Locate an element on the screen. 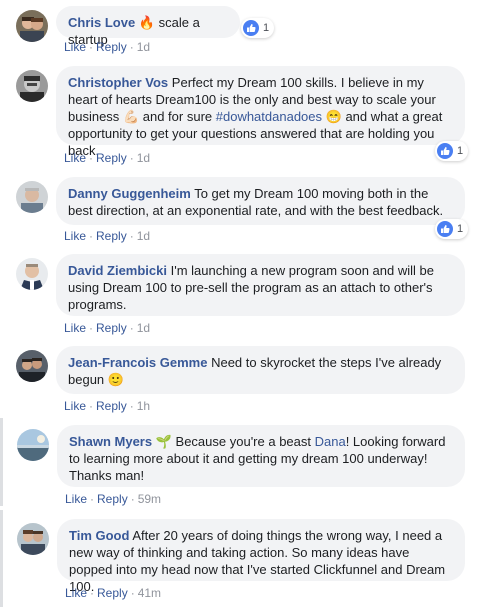  comment-text: Because you're a beast is located at coordinates (243, 441).